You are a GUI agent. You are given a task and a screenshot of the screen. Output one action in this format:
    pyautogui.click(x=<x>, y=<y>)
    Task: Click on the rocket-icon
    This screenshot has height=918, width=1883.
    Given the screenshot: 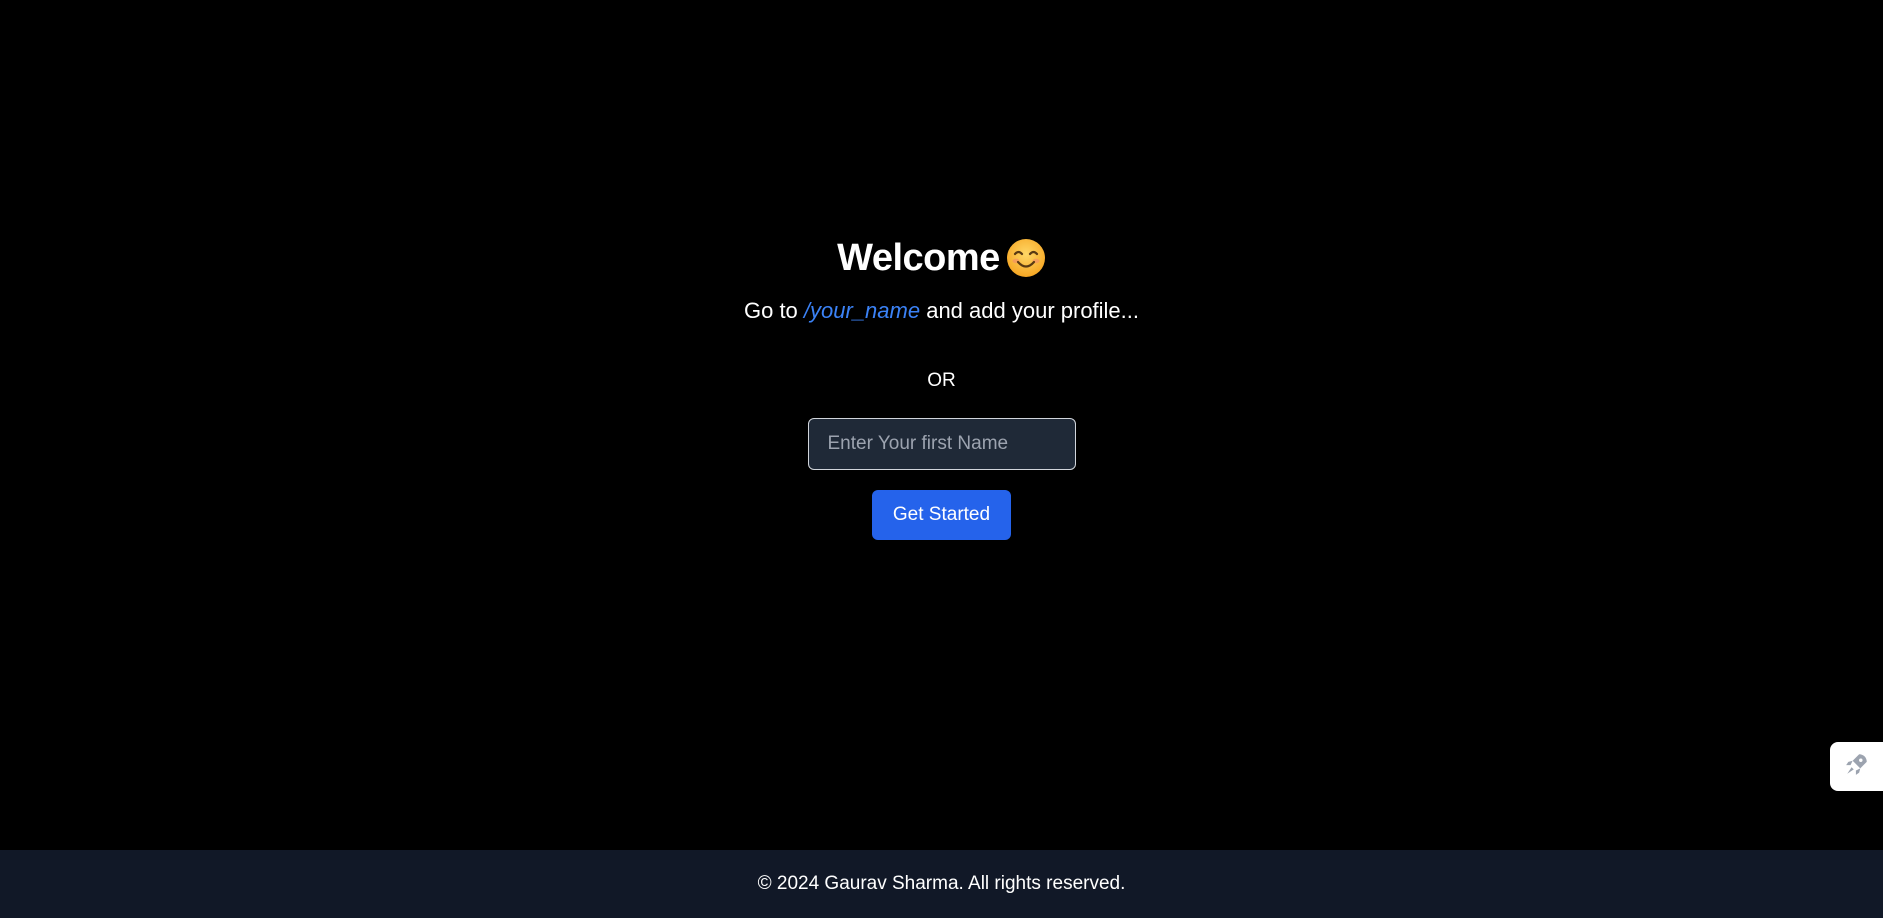 What is the action you would take?
    pyautogui.click(x=1857, y=766)
    